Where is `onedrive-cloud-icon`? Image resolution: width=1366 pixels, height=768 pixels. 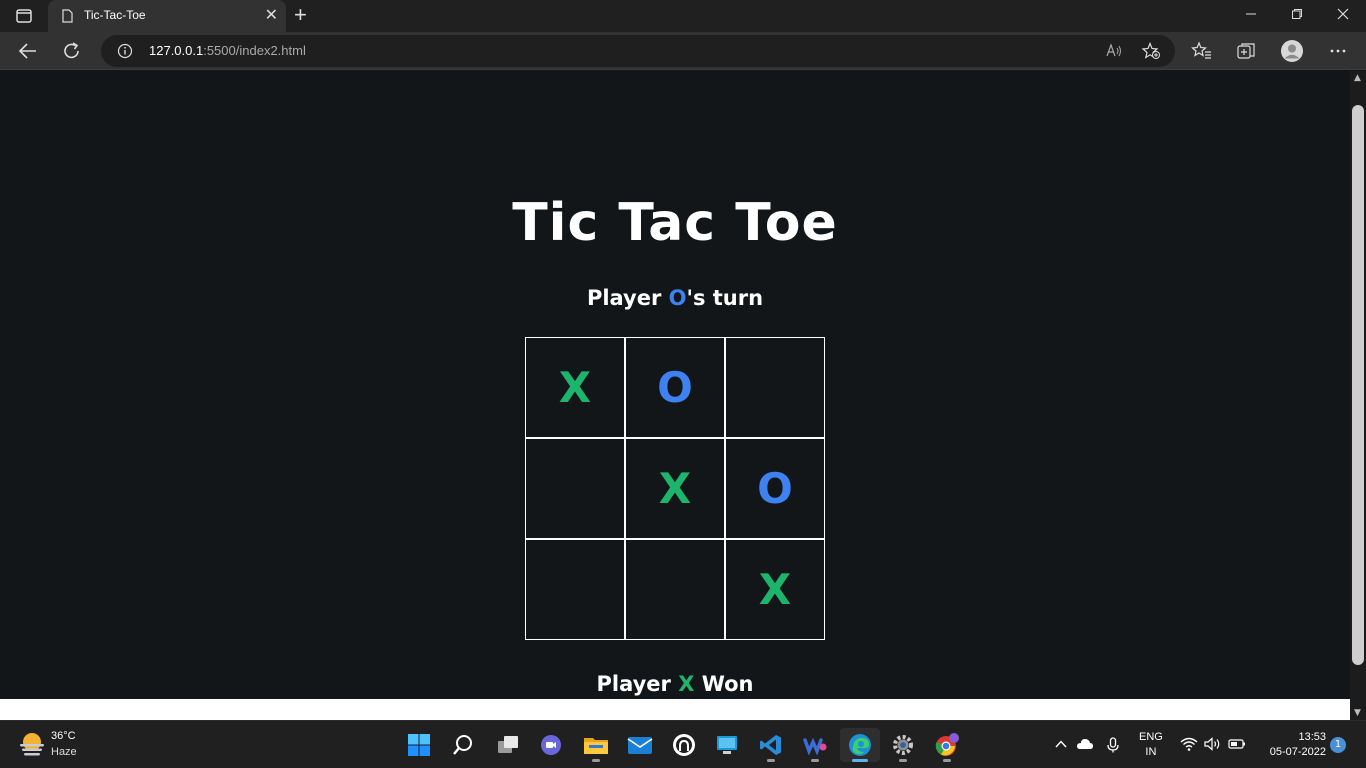
onedrive-cloud-icon is located at coordinates (1085, 744).